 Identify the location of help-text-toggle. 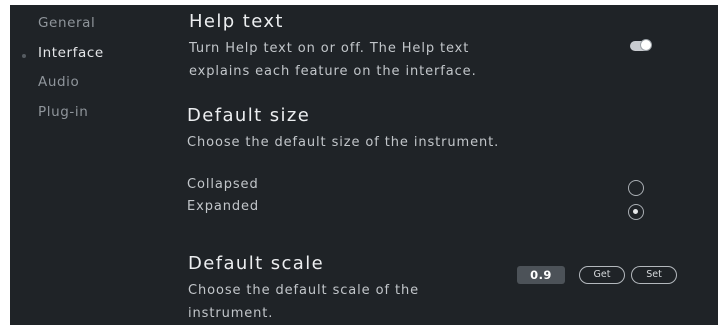
(641, 45).